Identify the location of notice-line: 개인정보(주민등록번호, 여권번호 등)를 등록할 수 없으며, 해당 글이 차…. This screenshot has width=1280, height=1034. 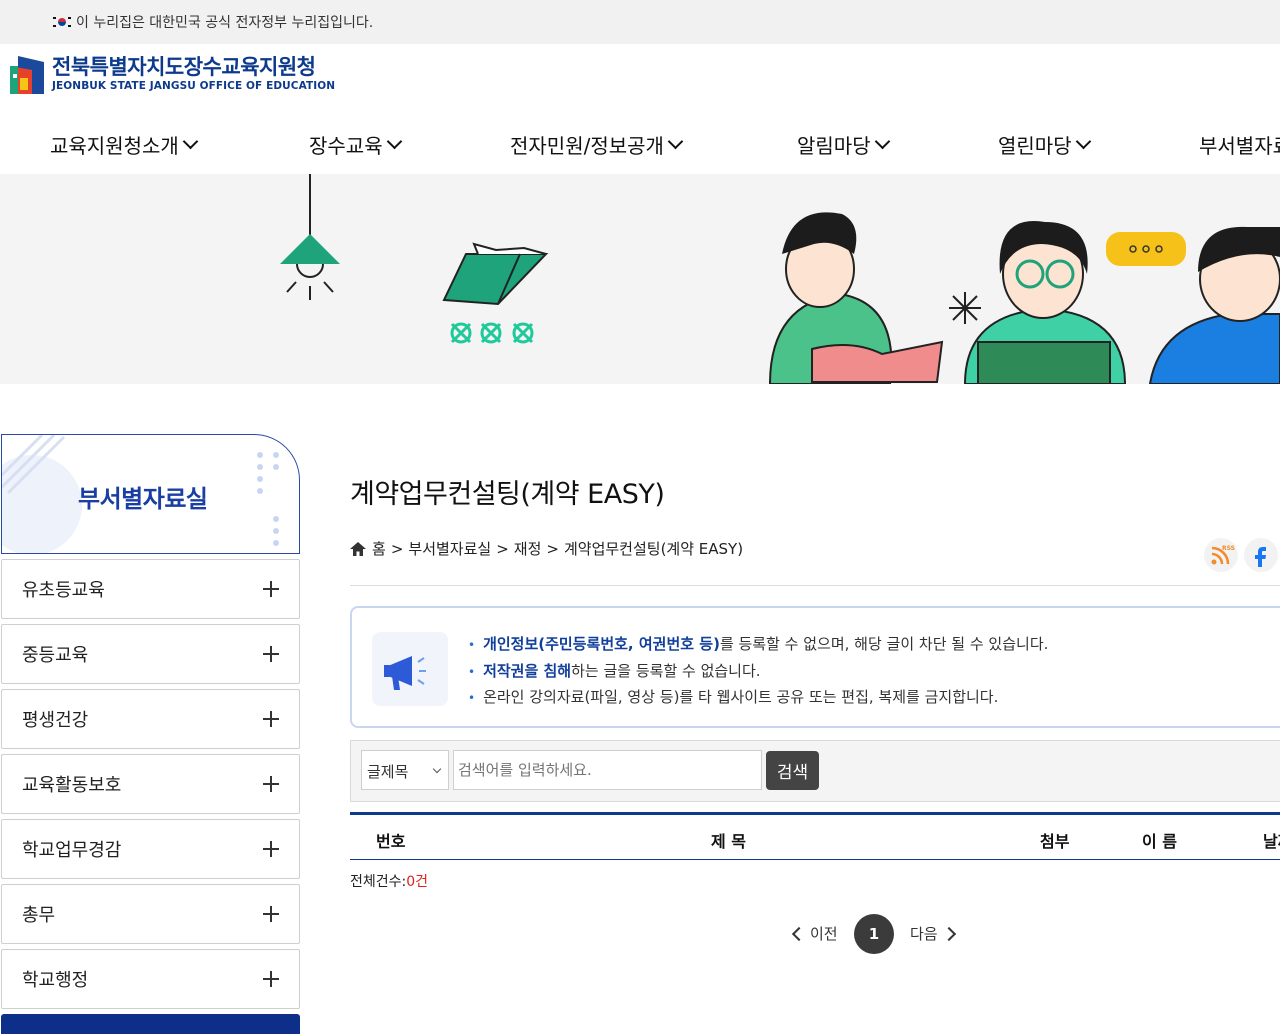
(758, 645).